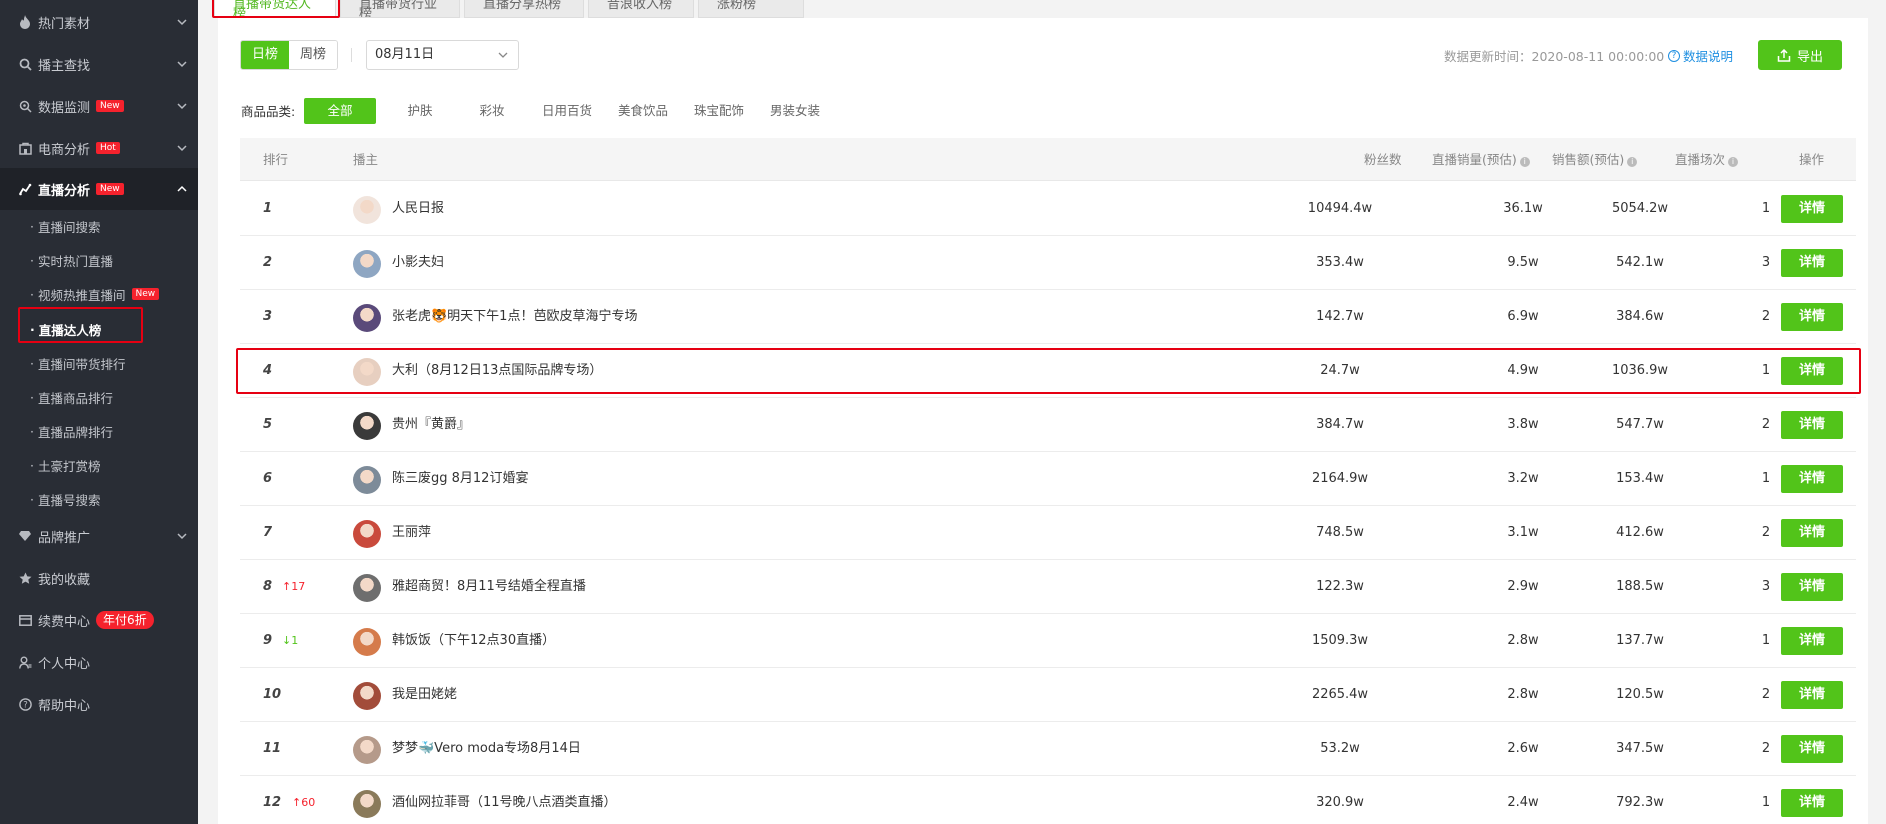  Describe the element at coordinates (71, 397) in the screenshot. I see `sidebar-sub-live-product-rank: 直播商品排行` at that location.